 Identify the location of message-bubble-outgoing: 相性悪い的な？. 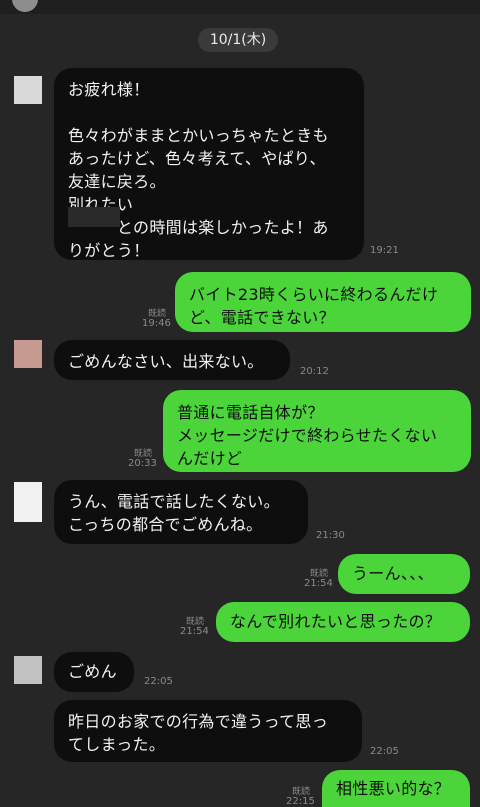
(396, 788).